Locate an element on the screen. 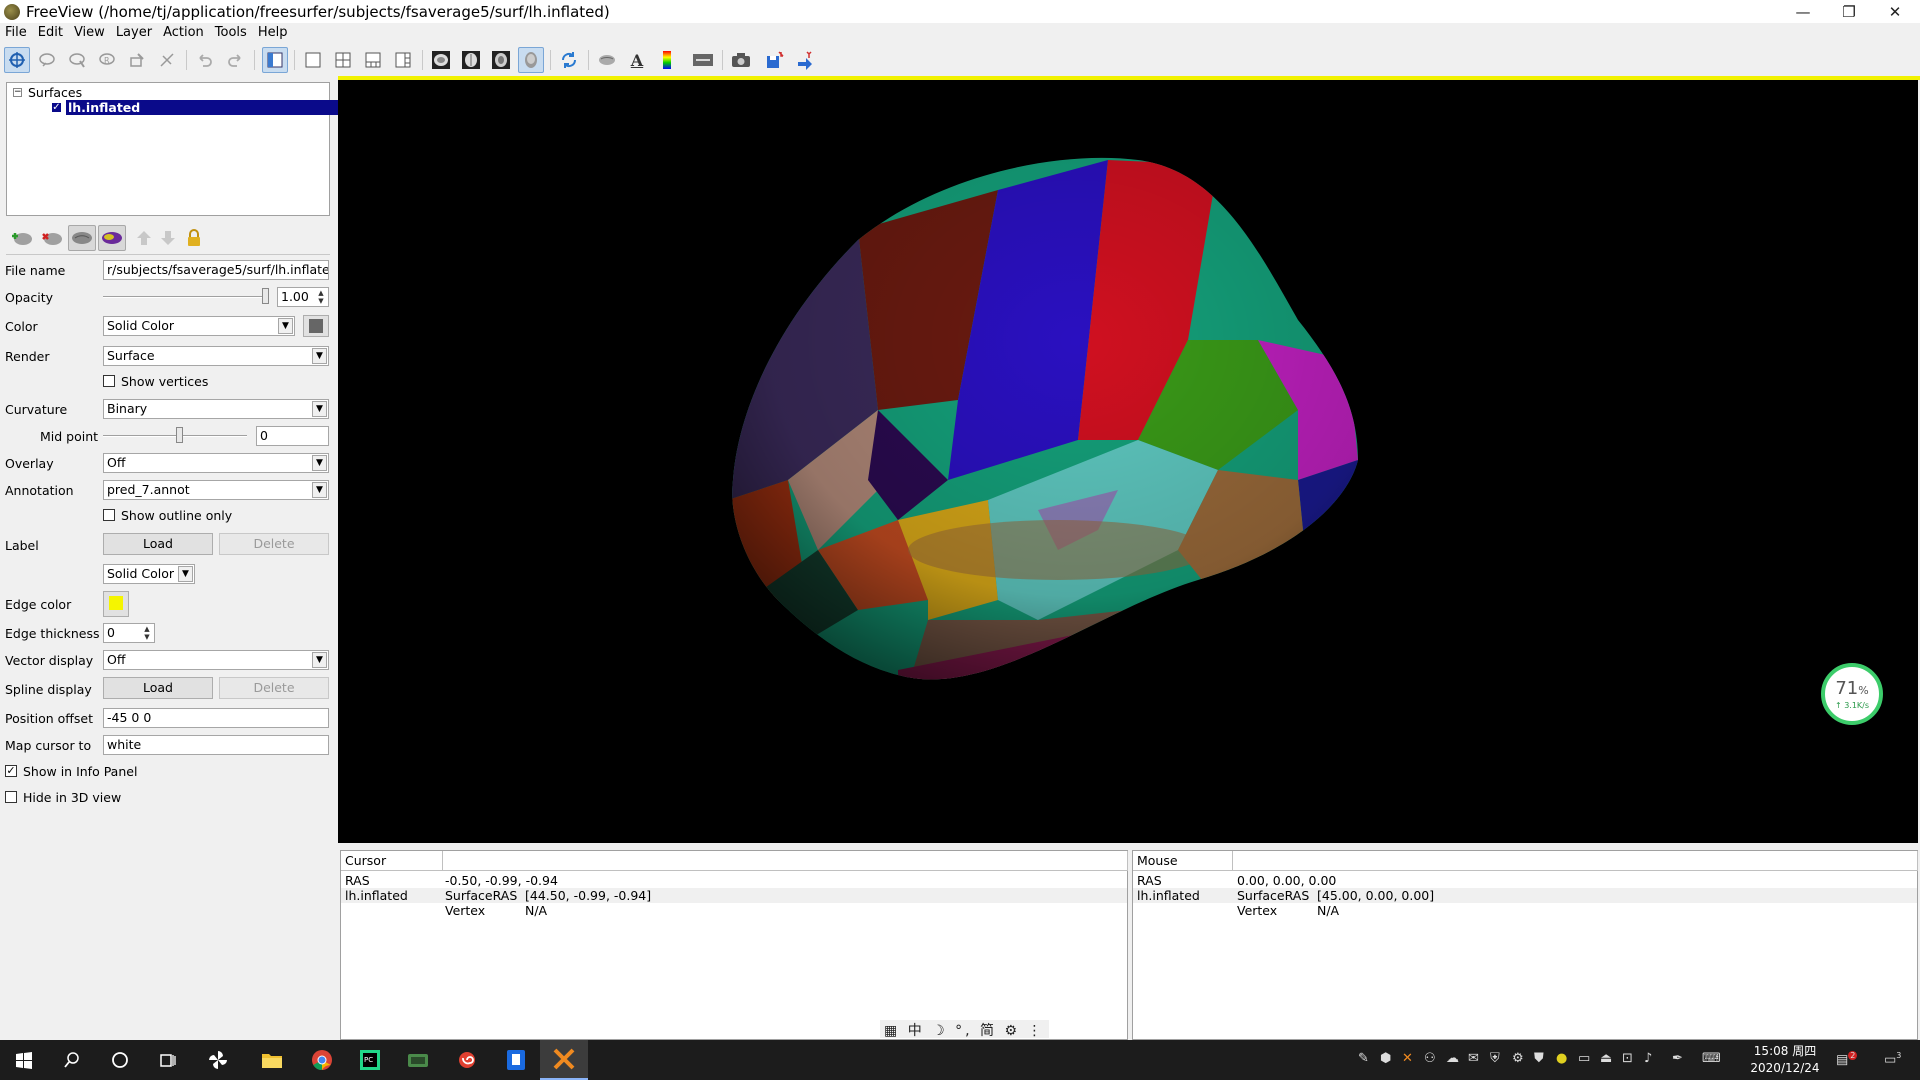 The image size is (1920, 1080). tray-storage-icon: ▭ is located at coordinates (1584, 1058).